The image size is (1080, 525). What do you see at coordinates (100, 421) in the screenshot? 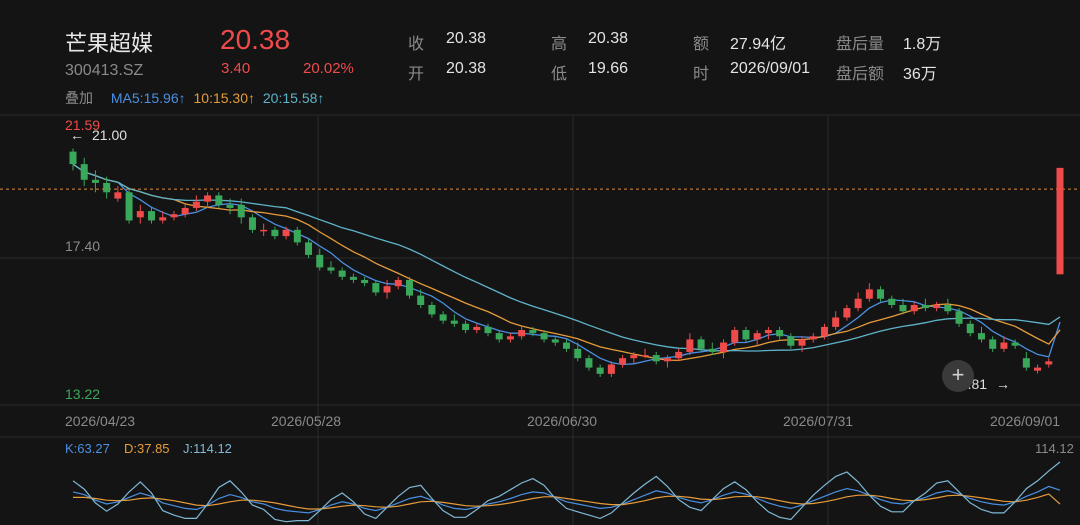
I see `date-label: 2026/04/23` at bounding box center [100, 421].